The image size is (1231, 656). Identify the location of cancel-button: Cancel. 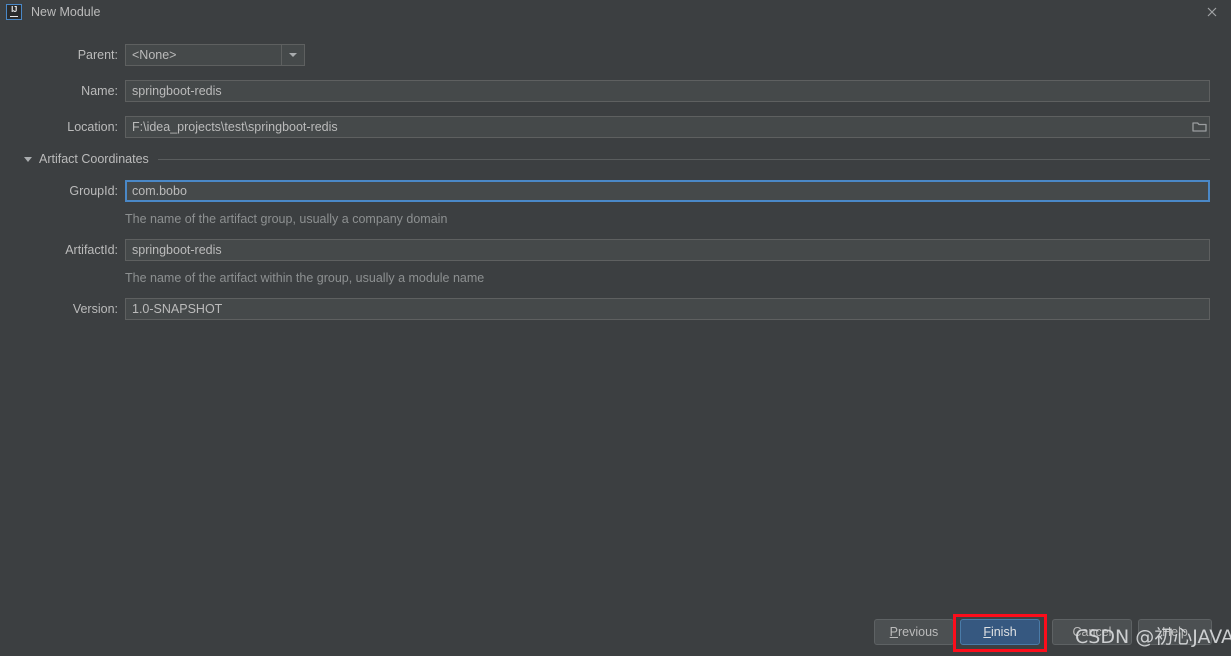
(1092, 632).